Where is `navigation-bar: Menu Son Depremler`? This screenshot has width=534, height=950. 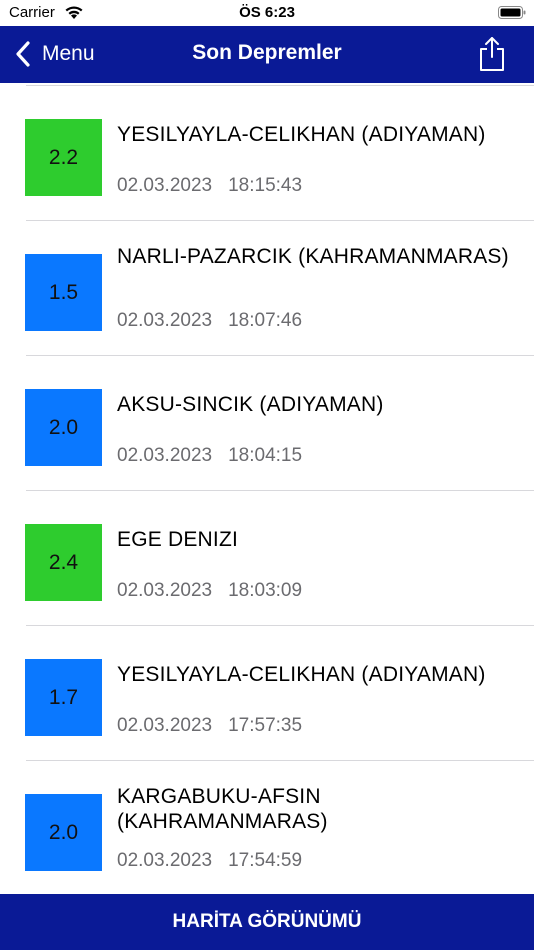
navigation-bar: Menu Son Depremler is located at coordinates (267, 54).